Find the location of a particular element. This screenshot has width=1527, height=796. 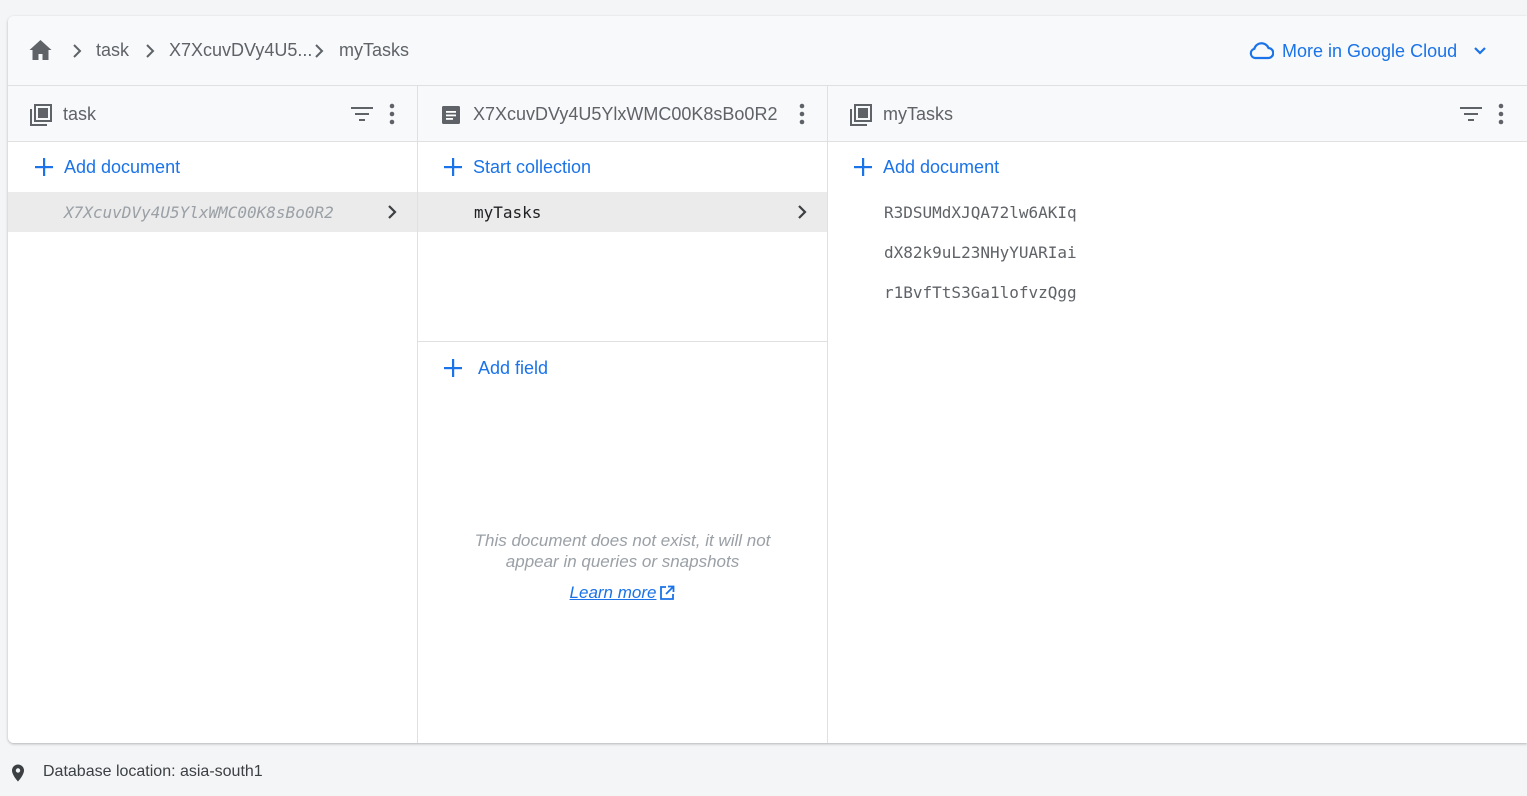

more-in-google-cloud-button: More in Google Cloud is located at coordinates (1367, 51).